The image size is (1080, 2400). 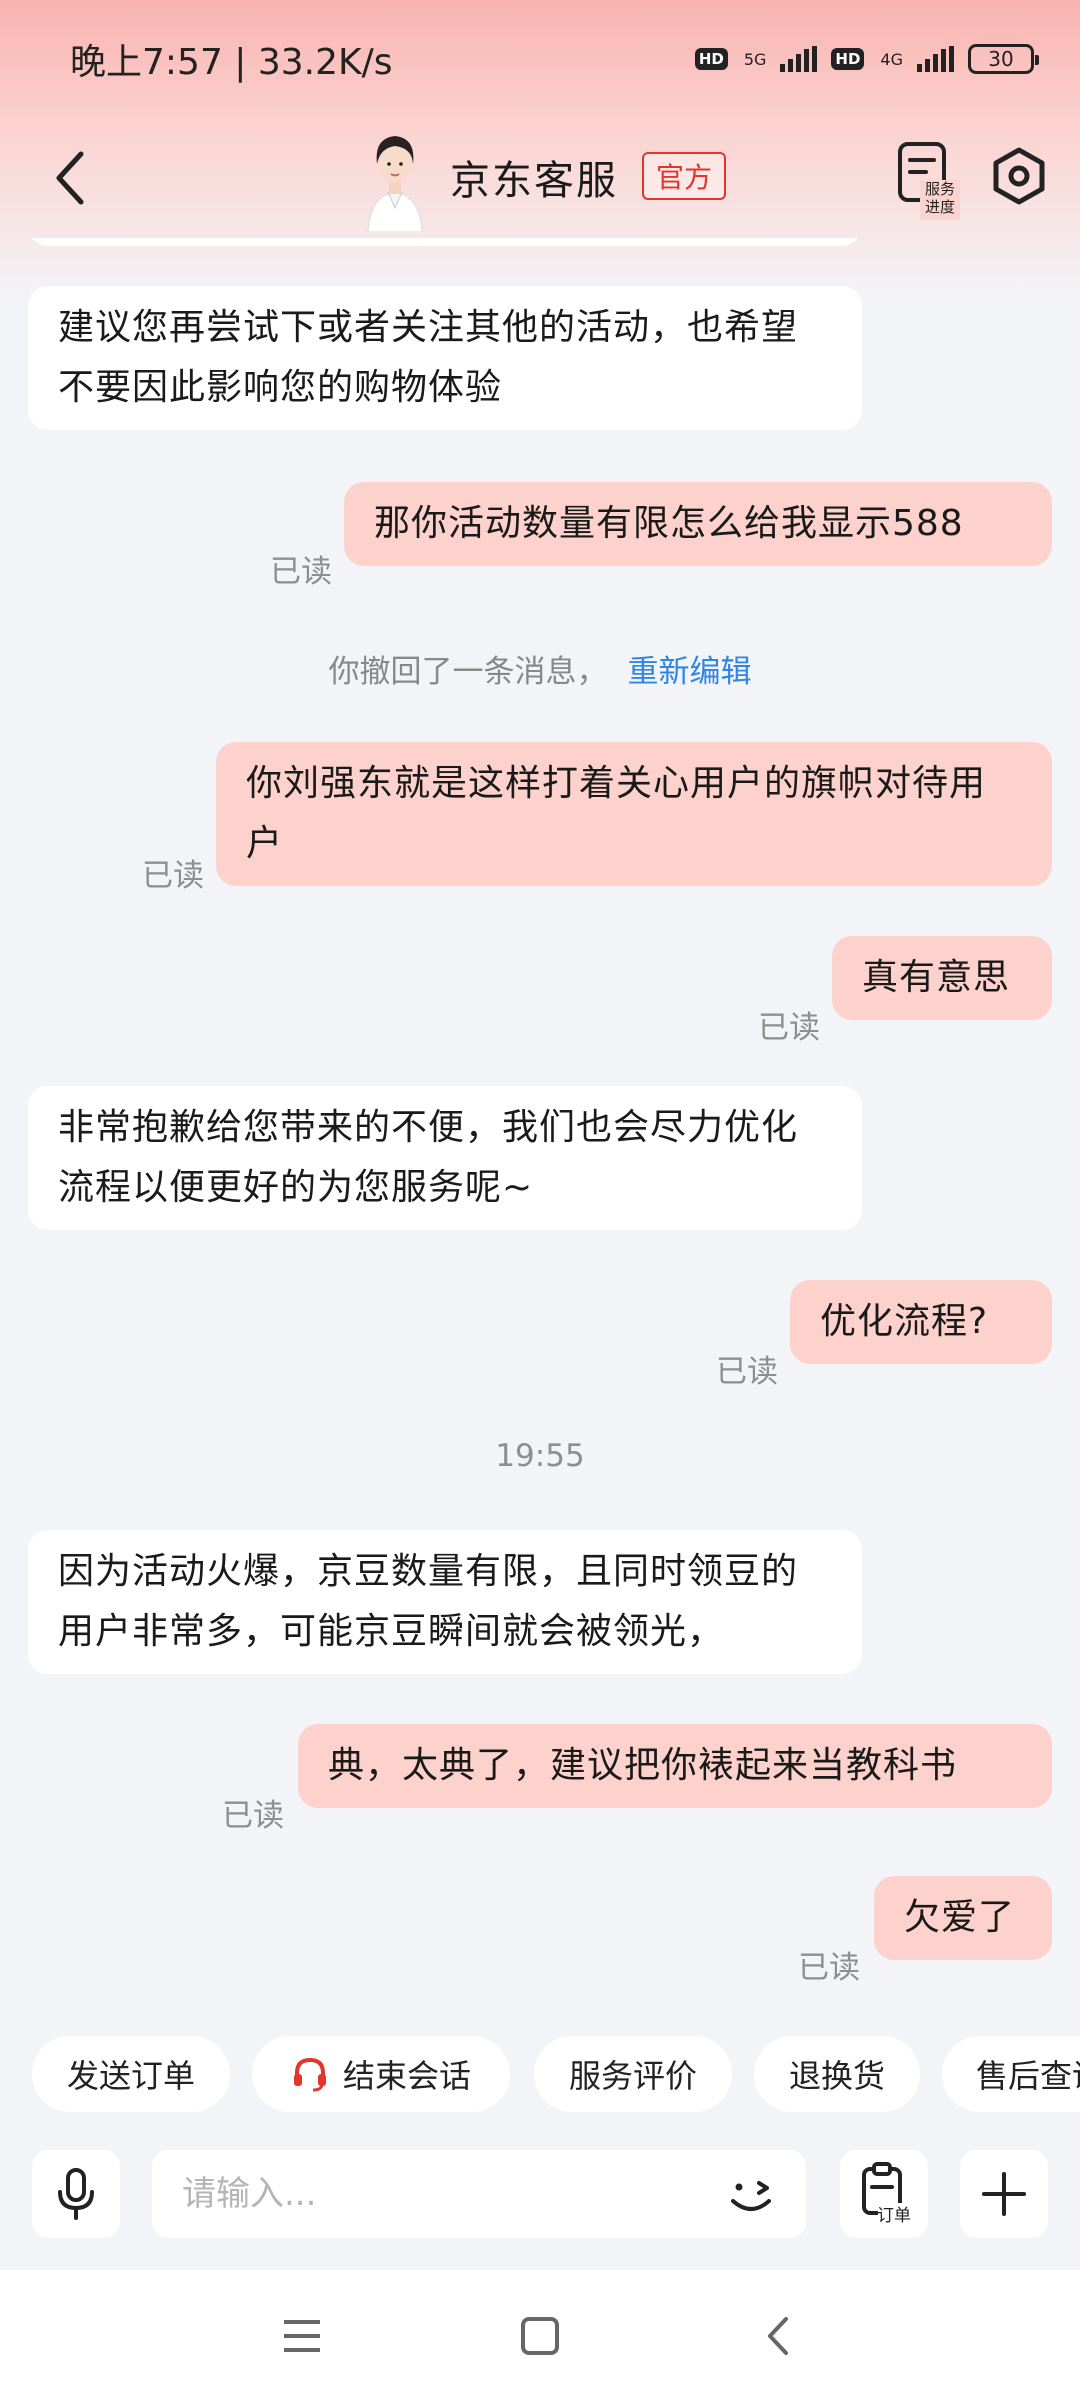 I want to click on service-progress-button: 服务 进度, so click(x=929, y=178).